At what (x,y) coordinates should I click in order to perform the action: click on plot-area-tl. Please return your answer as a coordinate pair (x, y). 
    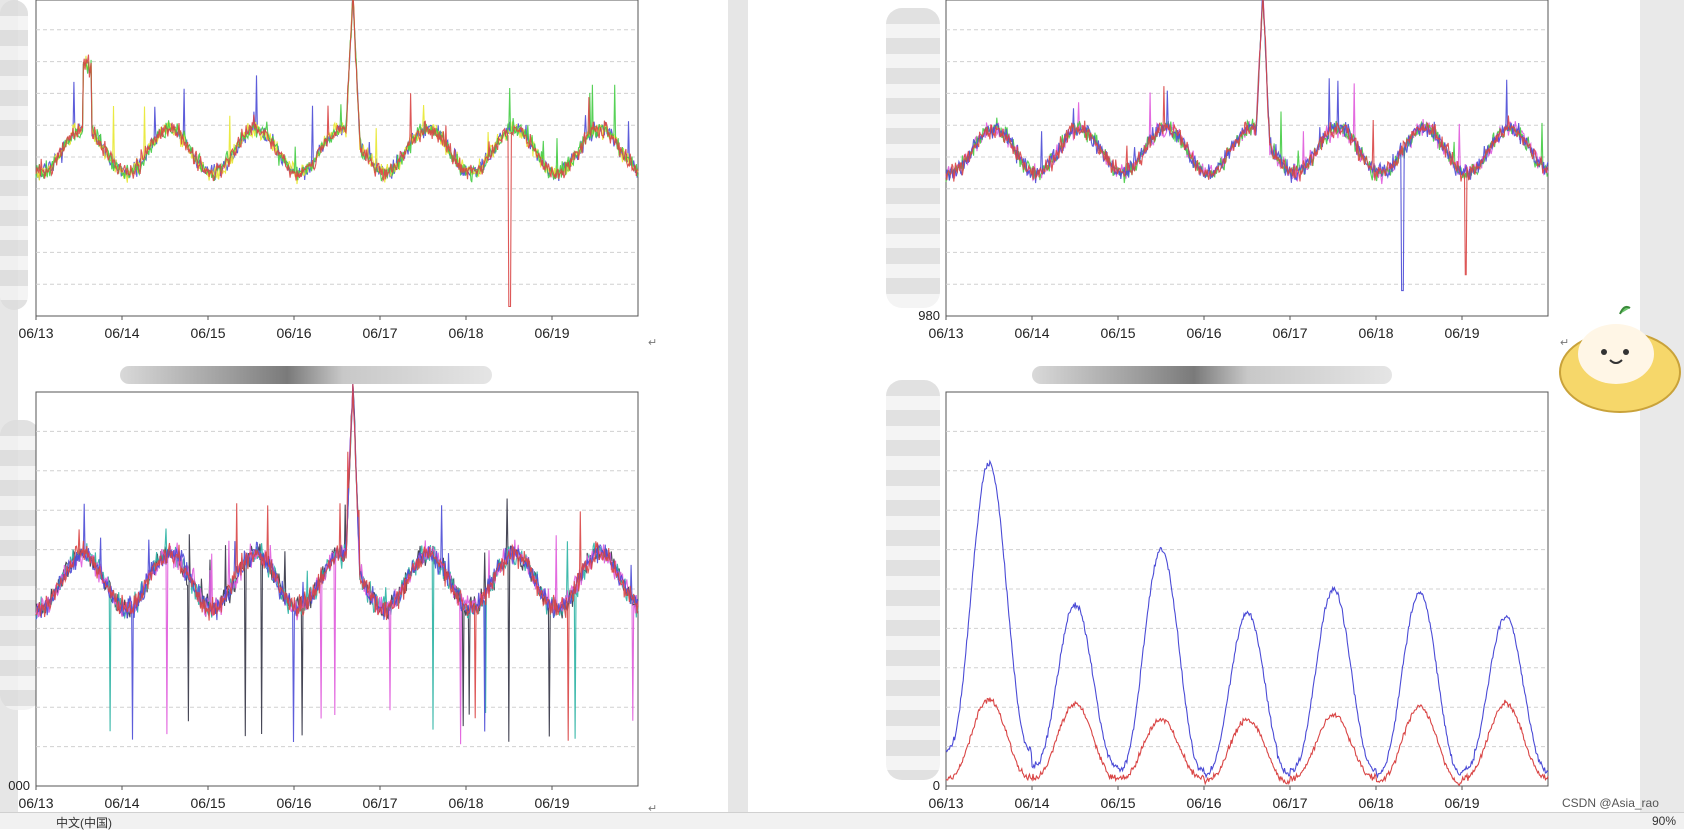
    Looking at the image, I should click on (337, 158).